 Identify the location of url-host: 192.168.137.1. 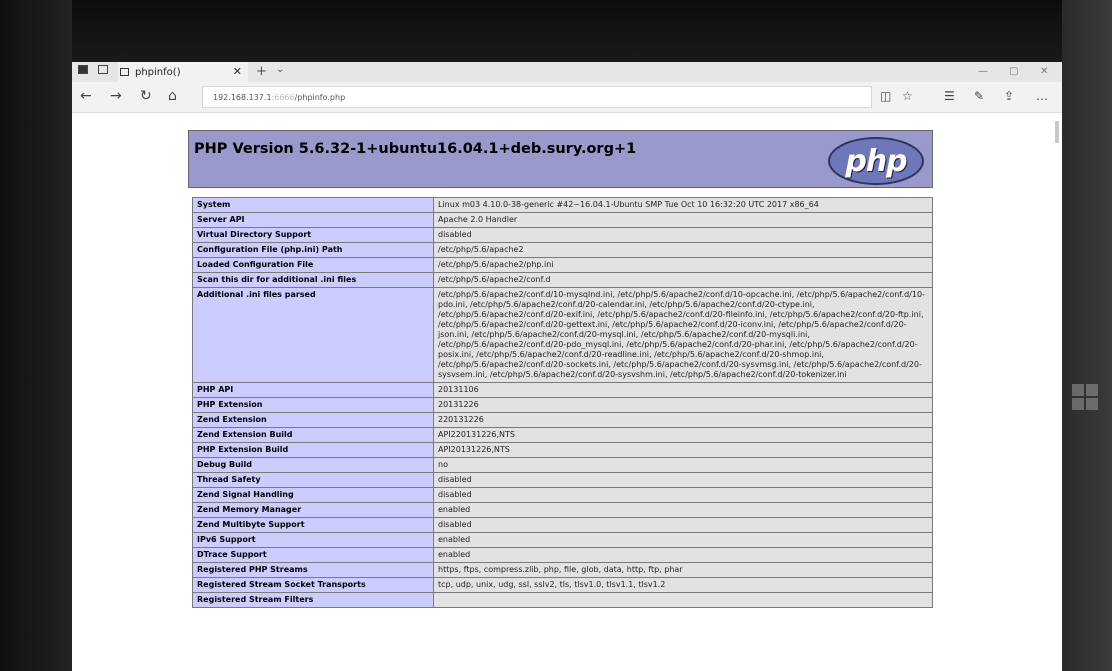
(242, 97).